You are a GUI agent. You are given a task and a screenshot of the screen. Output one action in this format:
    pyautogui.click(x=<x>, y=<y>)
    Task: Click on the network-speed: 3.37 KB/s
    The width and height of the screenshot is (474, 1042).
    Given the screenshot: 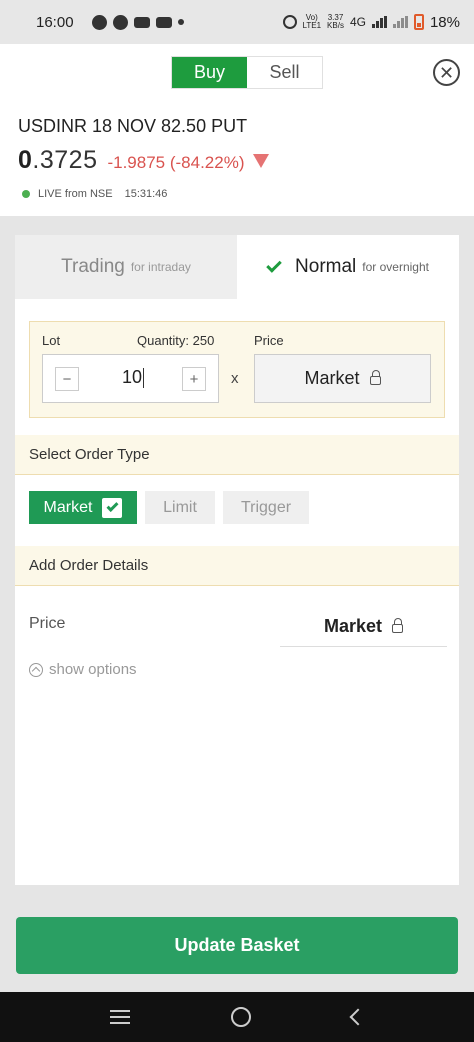 What is the action you would take?
    pyautogui.click(x=335, y=22)
    